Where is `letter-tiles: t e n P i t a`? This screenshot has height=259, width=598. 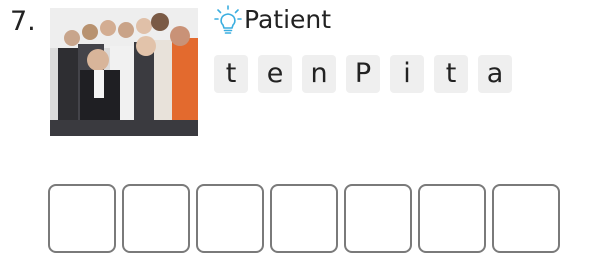 letter-tiles: t e n P i t a is located at coordinates (363, 74).